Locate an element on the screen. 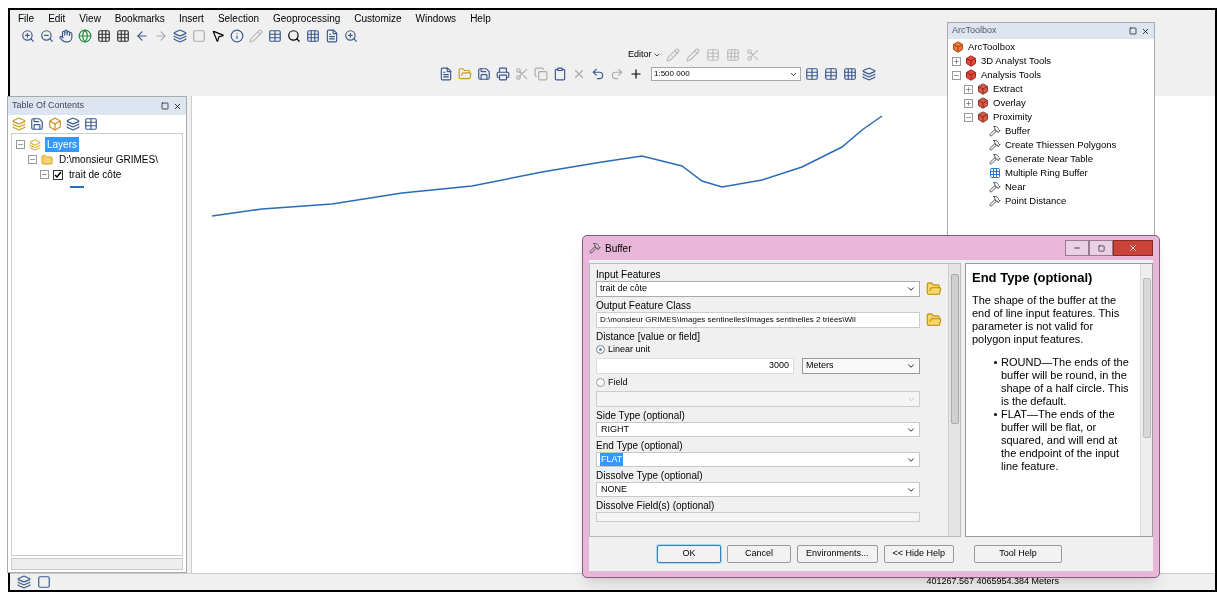 This screenshot has width=1217, height=592. menu-item: Help is located at coordinates (480, 18).